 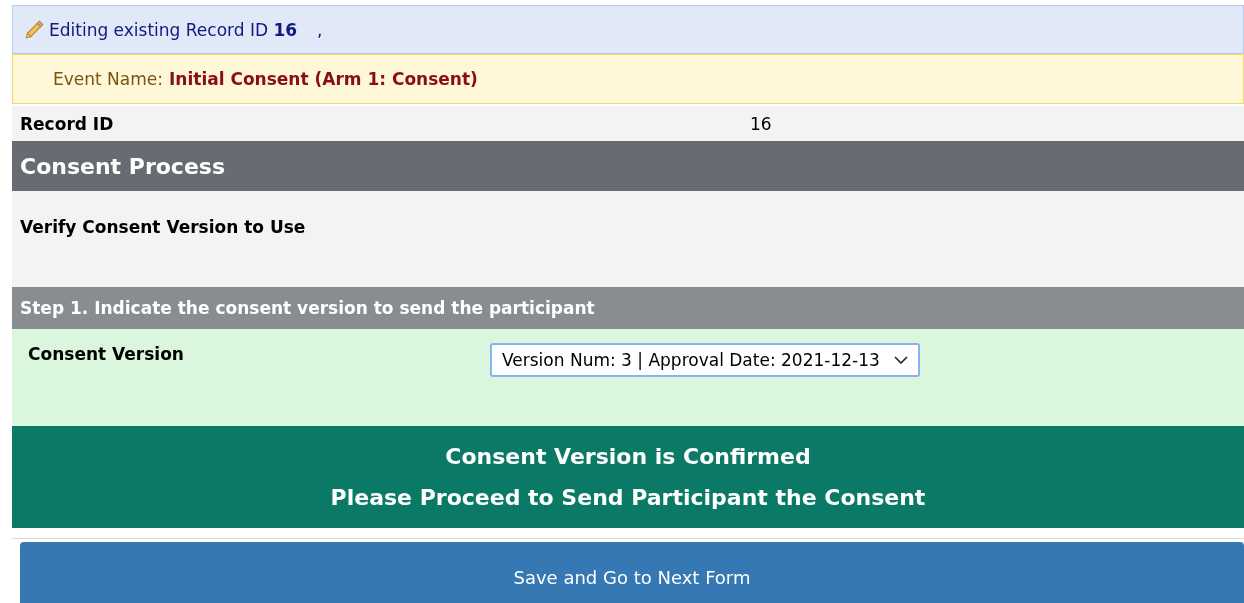 I want to click on version-dropdown: Version Num: 3 | Approval Date: 2021-12-13, so click(x=705, y=360).